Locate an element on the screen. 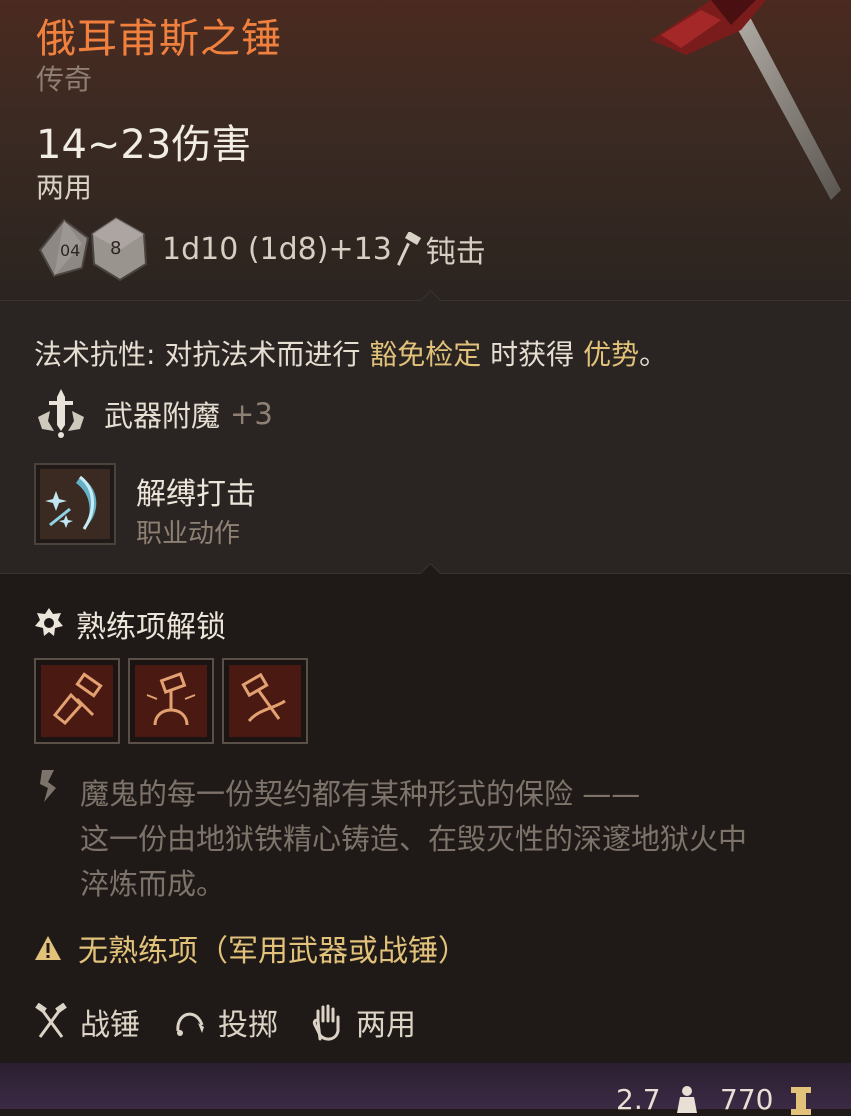 This screenshot has height=1116, width=851. tag-versatile: 两用 is located at coordinates (386, 1025).